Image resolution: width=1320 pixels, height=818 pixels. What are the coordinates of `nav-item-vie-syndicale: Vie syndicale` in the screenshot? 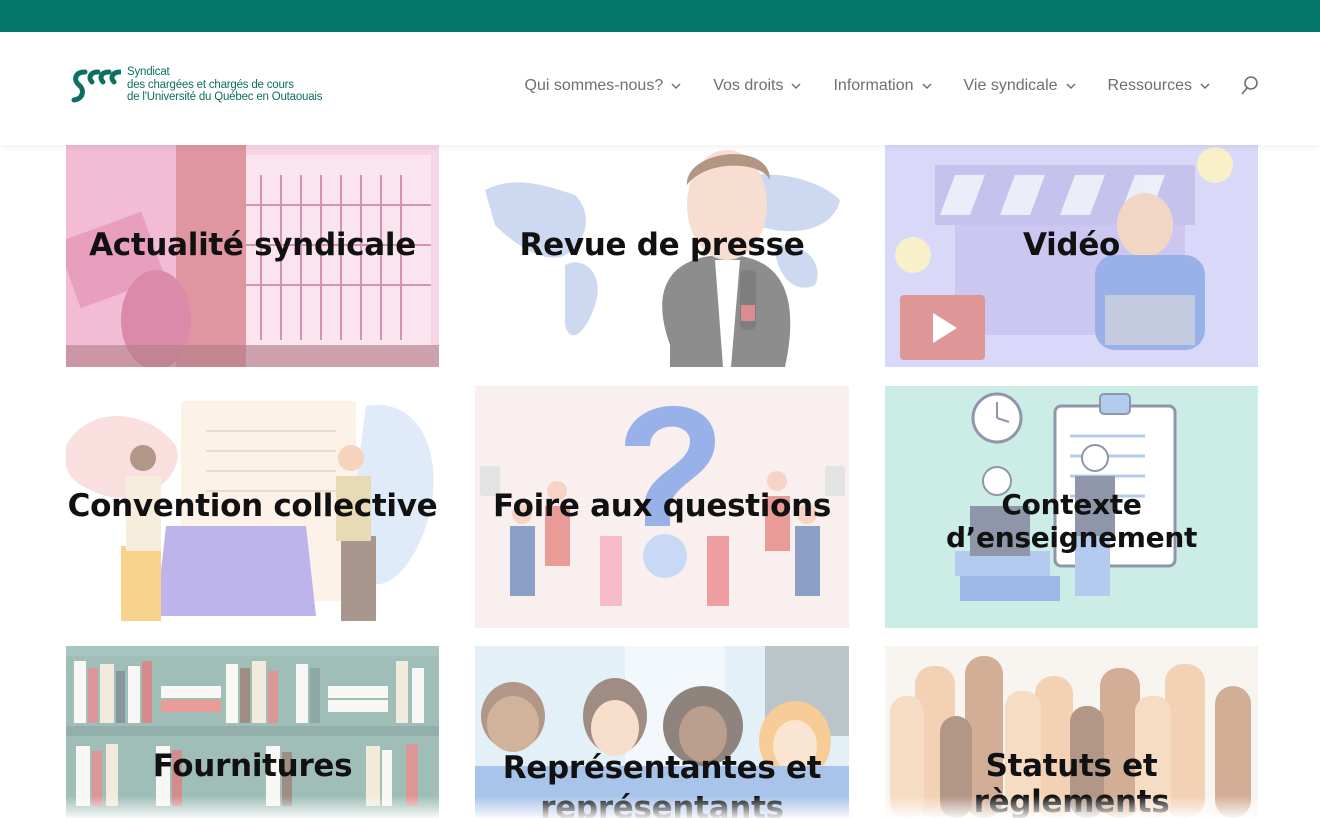 It's located at (1020, 86).